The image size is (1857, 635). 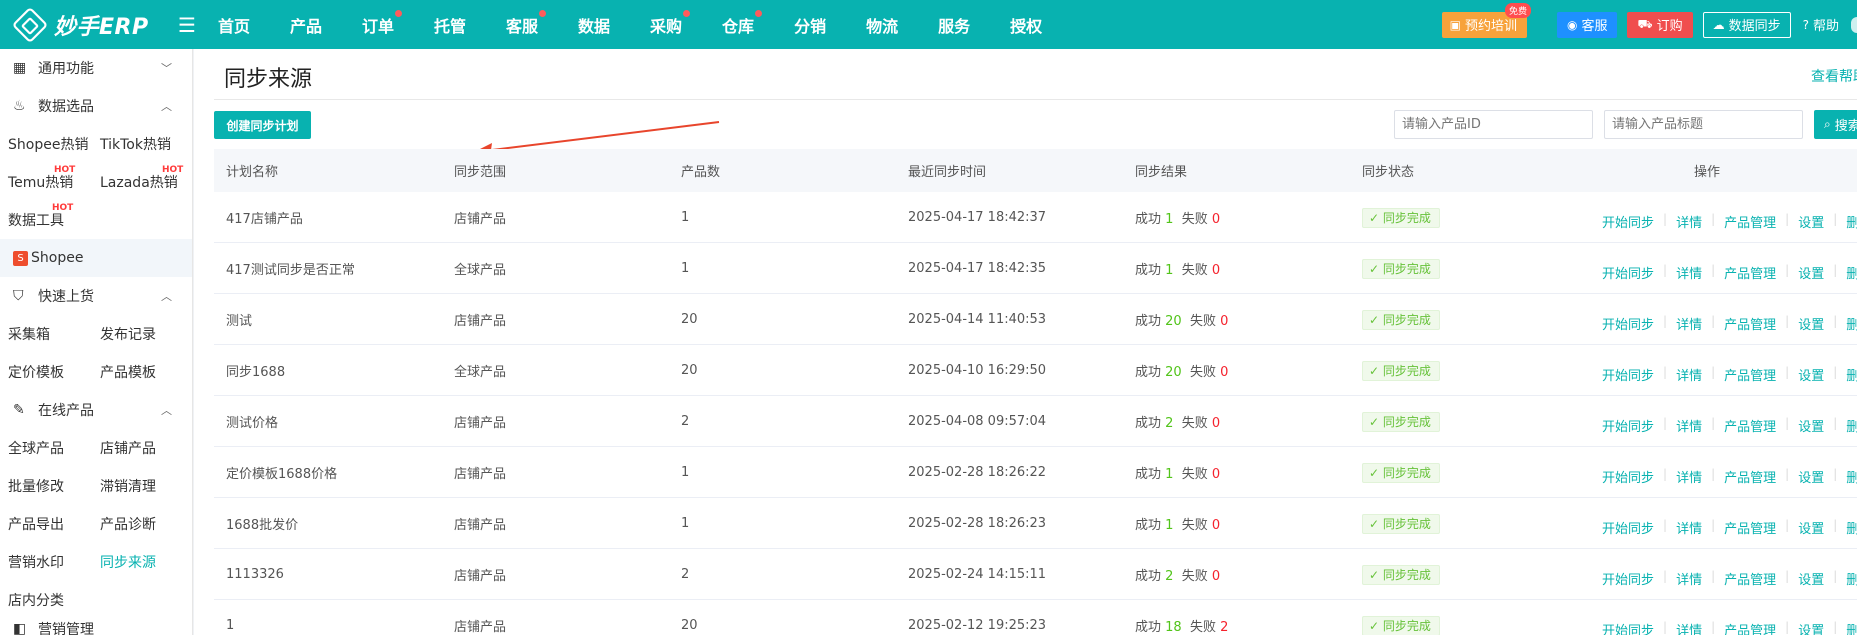 What do you see at coordinates (187, 25) in the screenshot?
I see `hamburger-menu-icon: ☰` at bounding box center [187, 25].